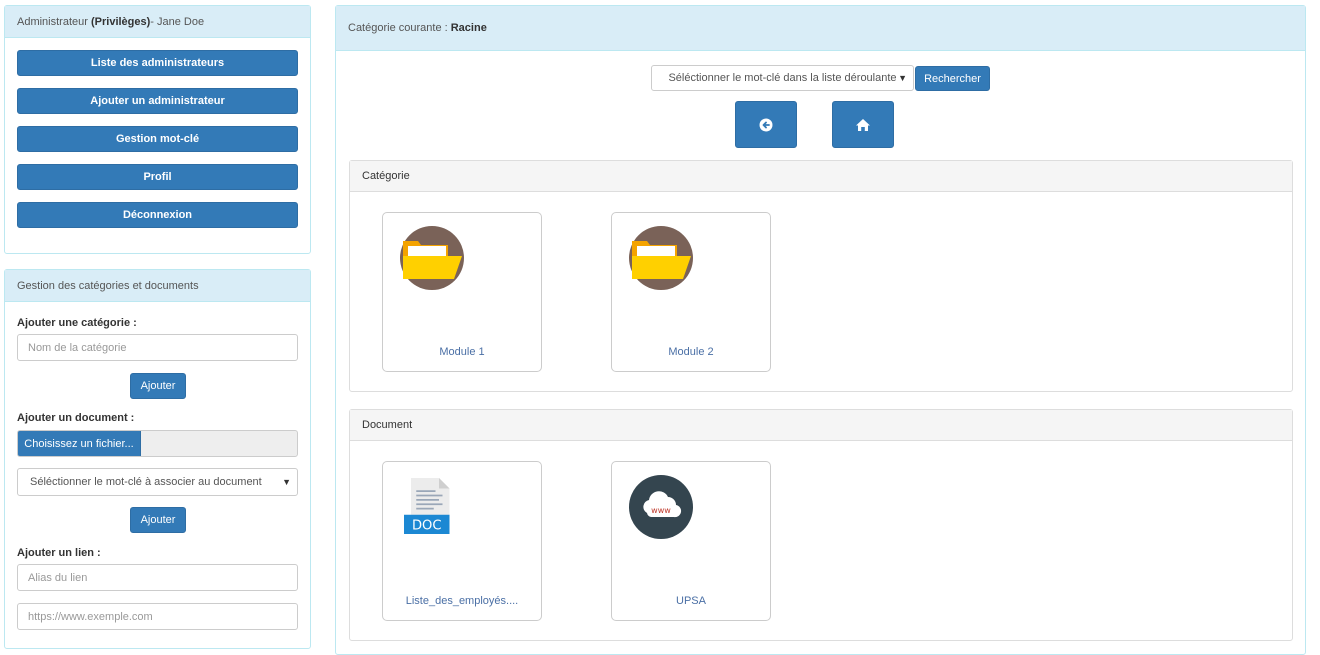 The width and height of the screenshot is (1320, 655). What do you see at coordinates (398, 28) in the screenshot?
I see `current-category-label: Catégorie courante :` at bounding box center [398, 28].